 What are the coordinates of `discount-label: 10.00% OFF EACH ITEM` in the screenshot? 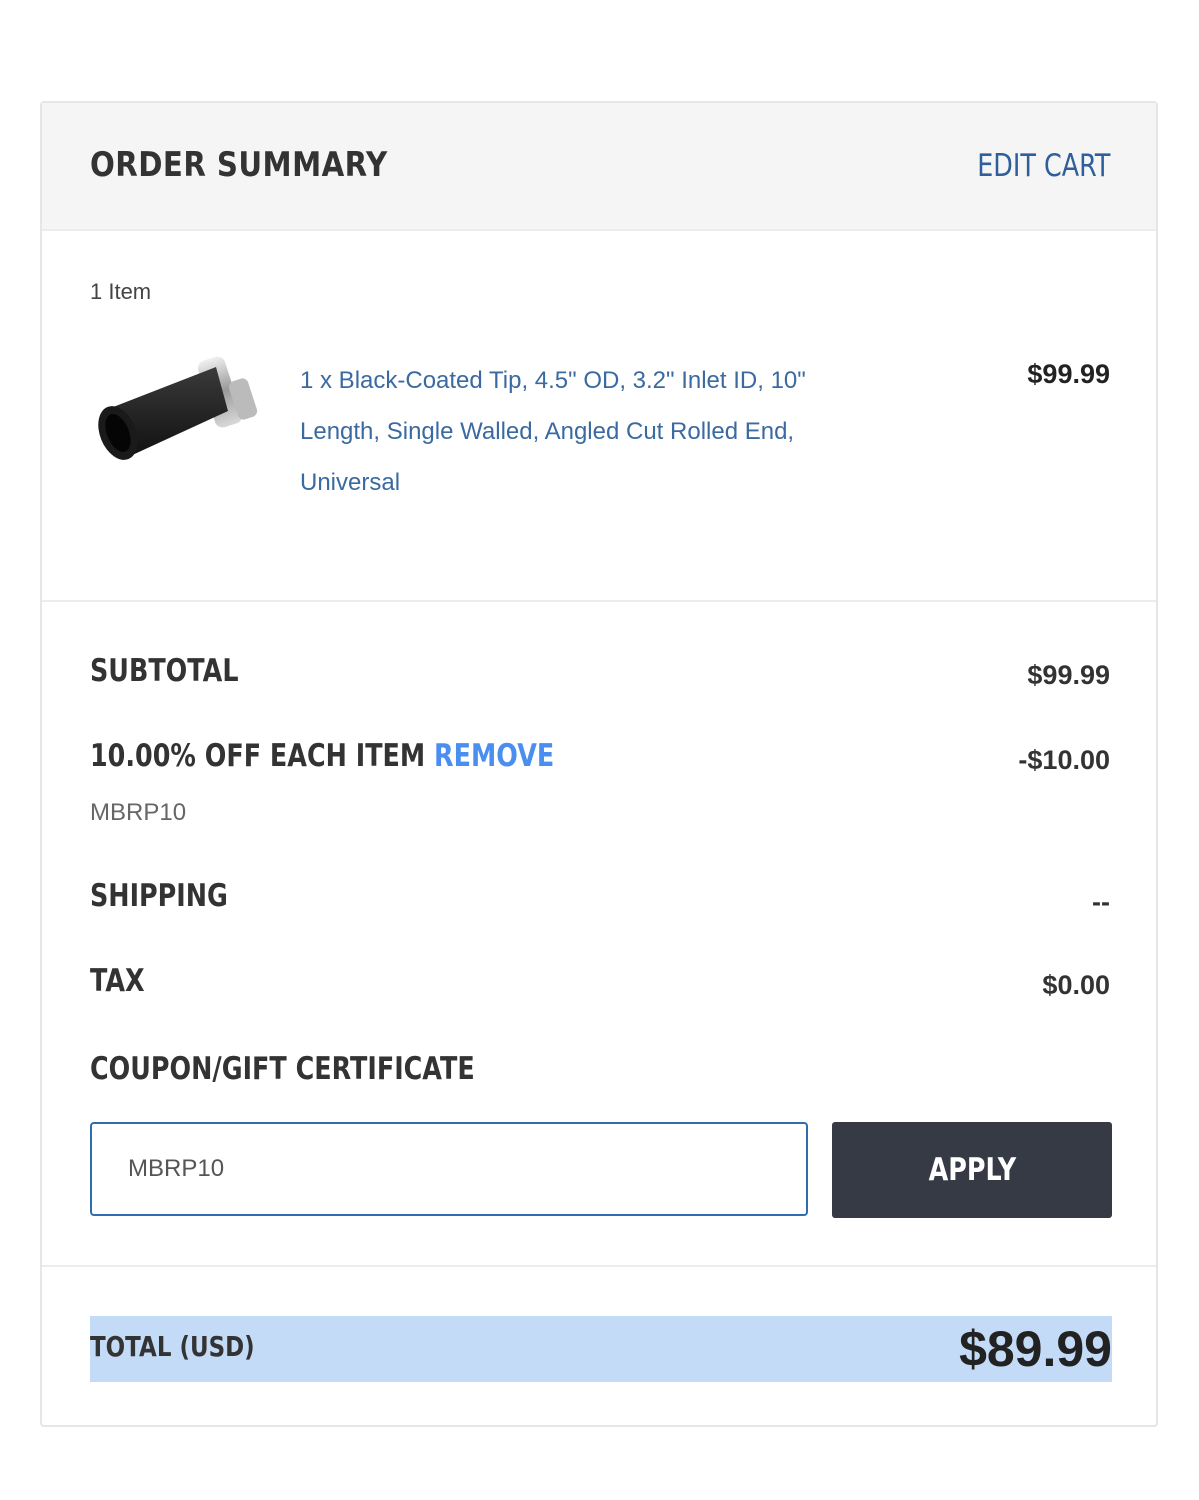 It's located at (258, 756).